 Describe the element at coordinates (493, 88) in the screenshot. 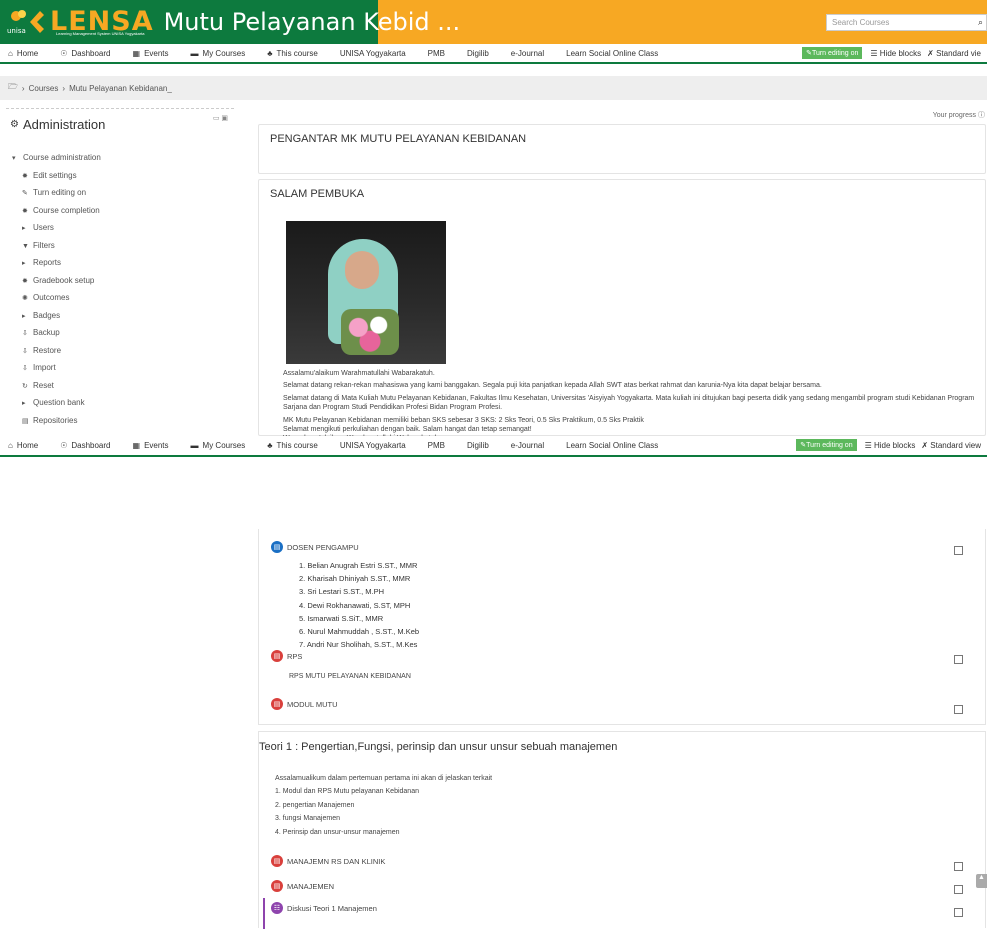

I see `breadcrumb: 🗁 › Courses › Mutu Pelayanan Kebidanan_` at that location.